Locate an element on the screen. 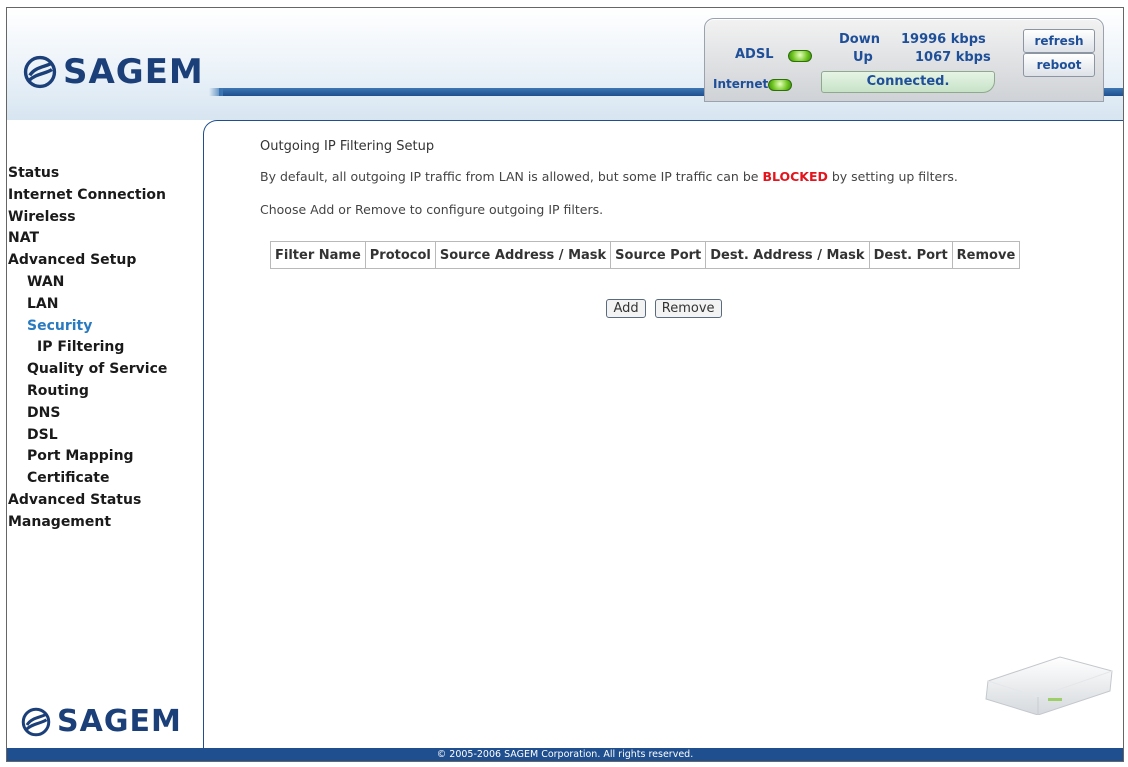 The image size is (1128, 767). reboot-button: reboot is located at coordinates (1059, 65).